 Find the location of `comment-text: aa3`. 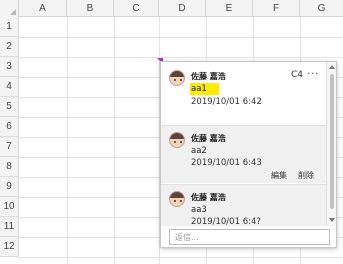

comment-text: aa3 is located at coordinates (199, 210).